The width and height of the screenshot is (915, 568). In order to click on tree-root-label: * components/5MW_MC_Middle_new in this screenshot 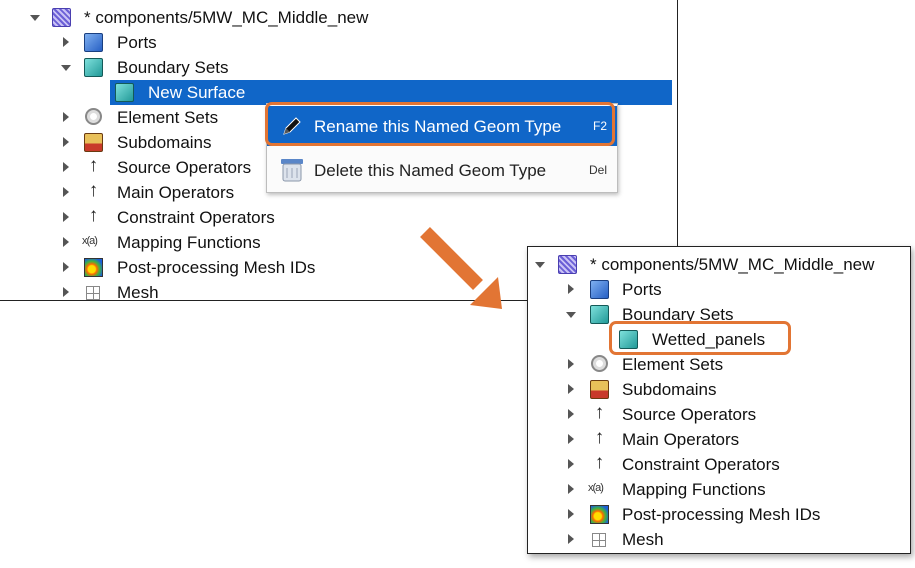, I will do `click(732, 264)`.